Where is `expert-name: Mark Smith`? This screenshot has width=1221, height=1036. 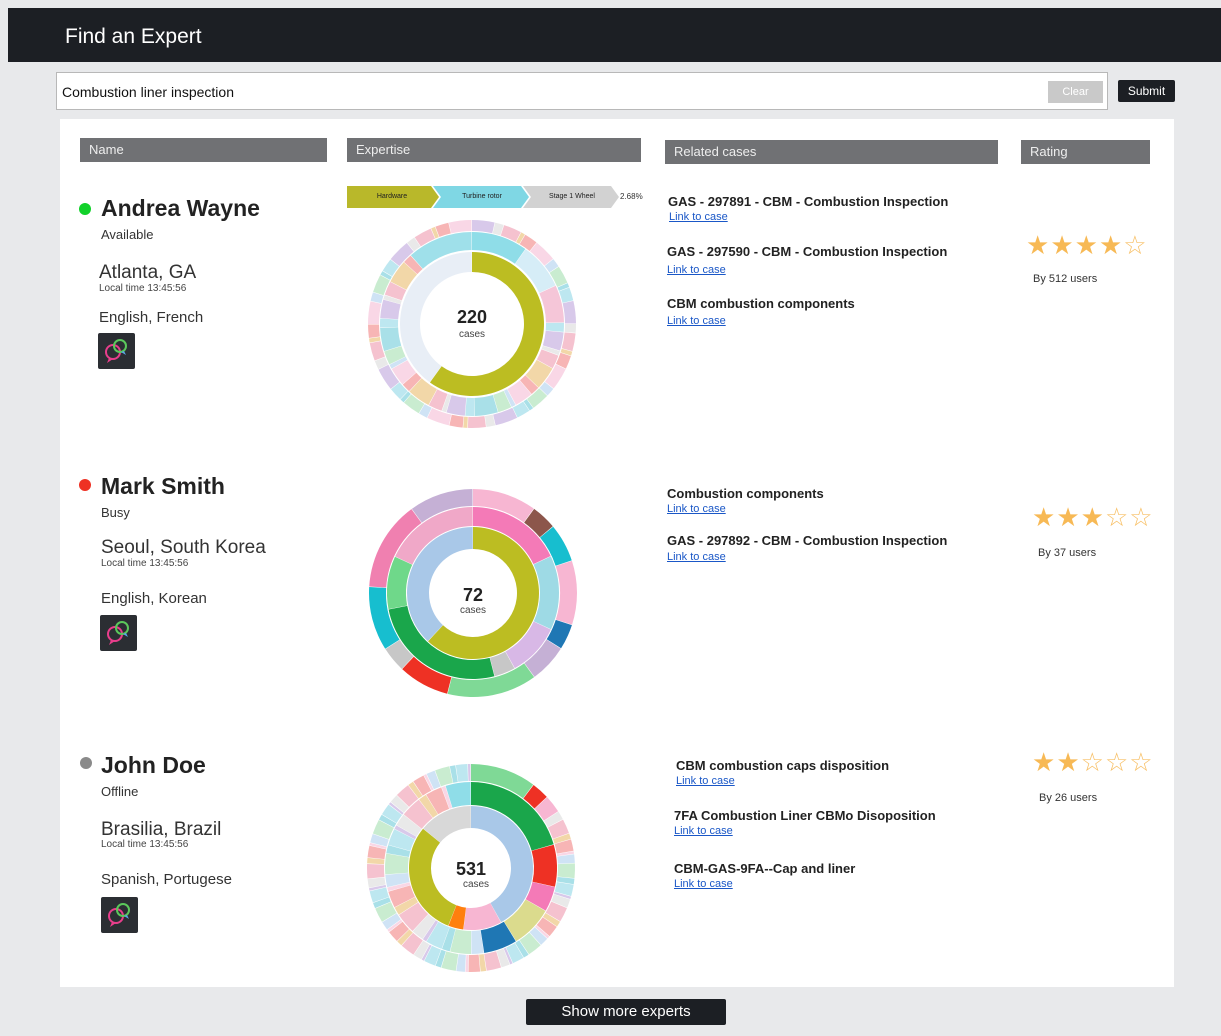 expert-name: Mark Smith is located at coordinates (163, 486).